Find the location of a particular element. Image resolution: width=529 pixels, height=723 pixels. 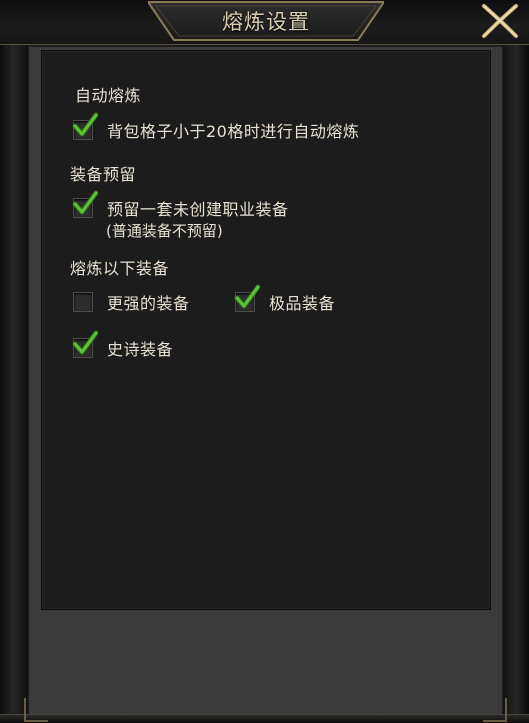

auto-smelt-option: 背包格子小于20格时进行自动熔炼 is located at coordinates (216, 127).